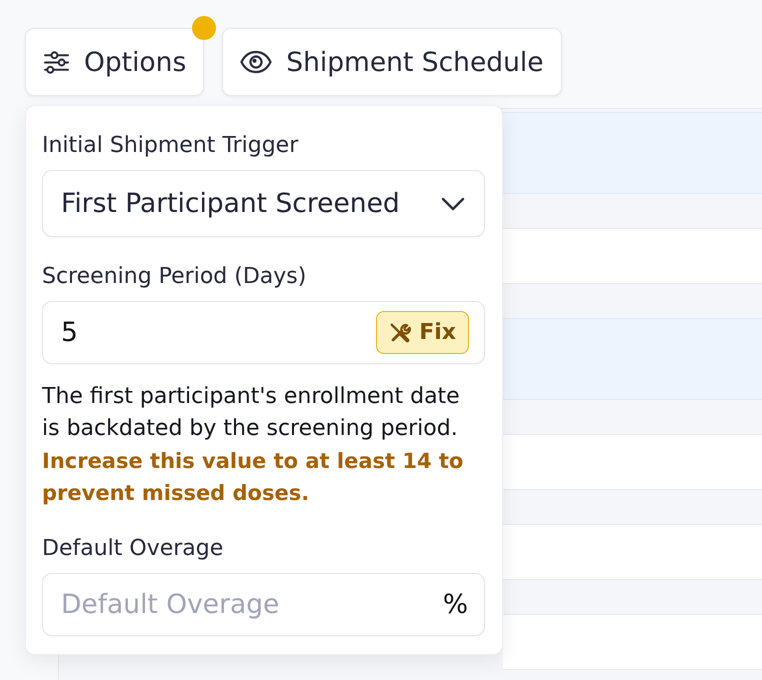  I want to click on field-label: Initial Shipment Trigger, so click(170, 146).